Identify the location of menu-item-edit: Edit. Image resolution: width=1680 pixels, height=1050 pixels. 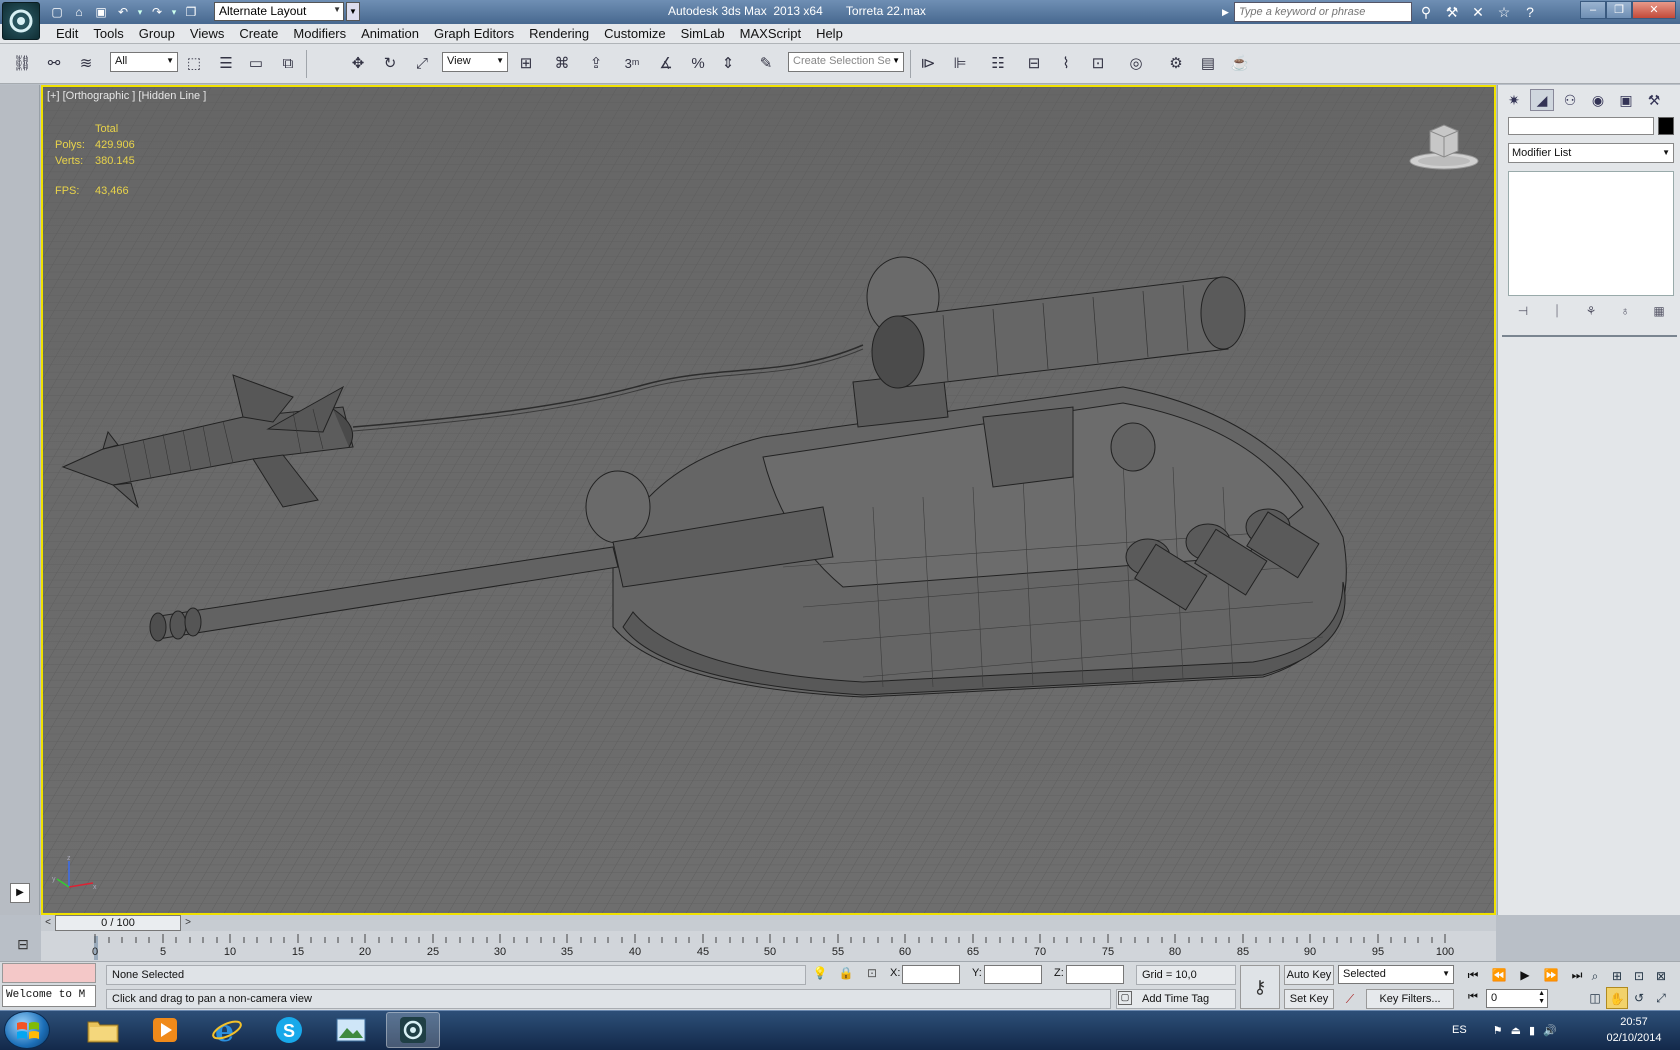
(68, 34).